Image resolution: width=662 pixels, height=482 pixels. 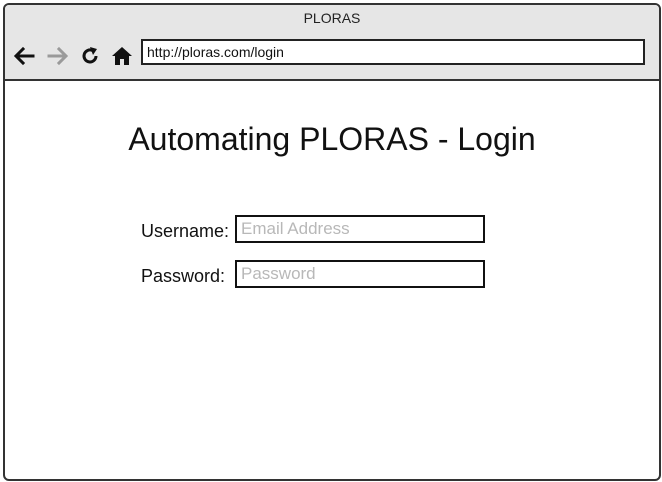 I want to click on window-title: PLORAS, so click(x=332, y=18).